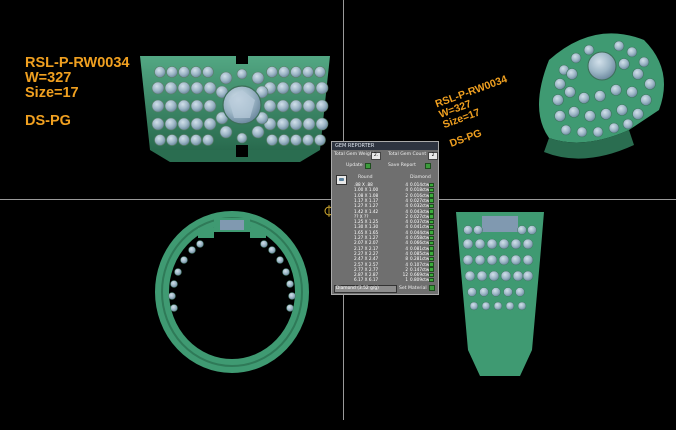 This screenshot has height=430, width=676. I want to click on gem-weight: 0.809ctw, so click(420, 280).